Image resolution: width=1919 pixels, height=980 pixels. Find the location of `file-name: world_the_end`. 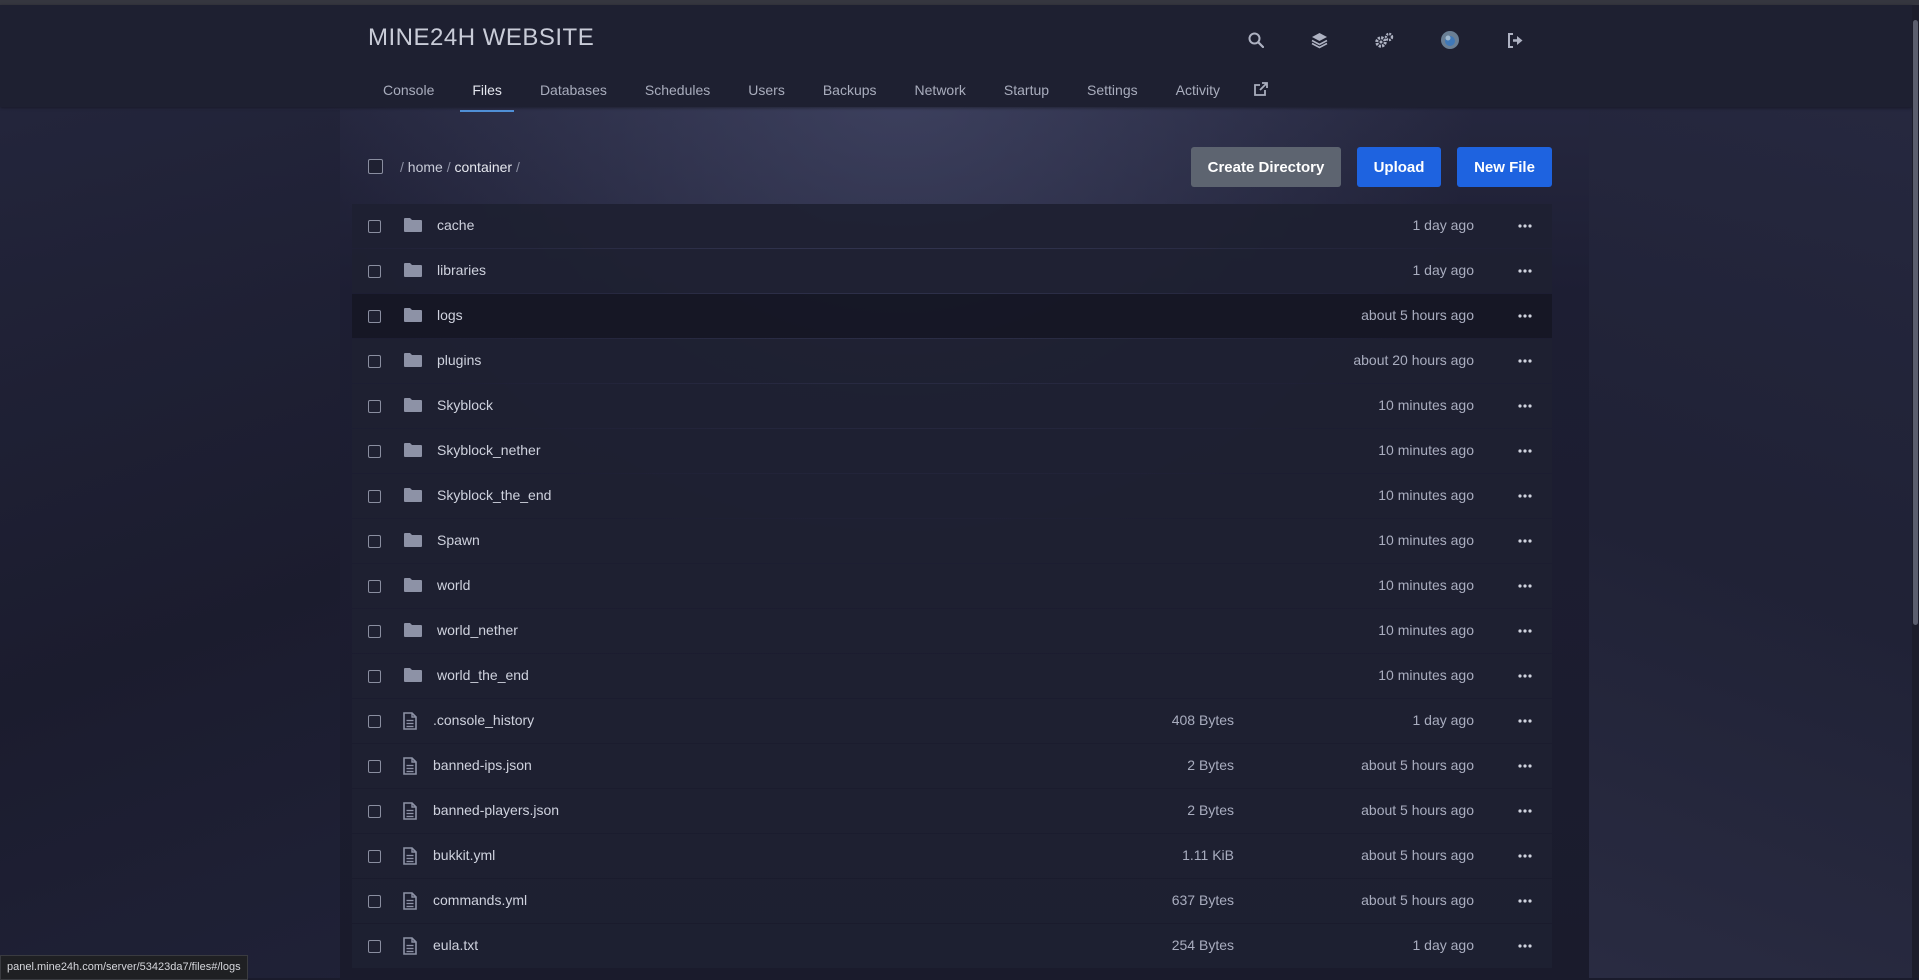

file-name: world_the_end is located at coordinates (483, 675).